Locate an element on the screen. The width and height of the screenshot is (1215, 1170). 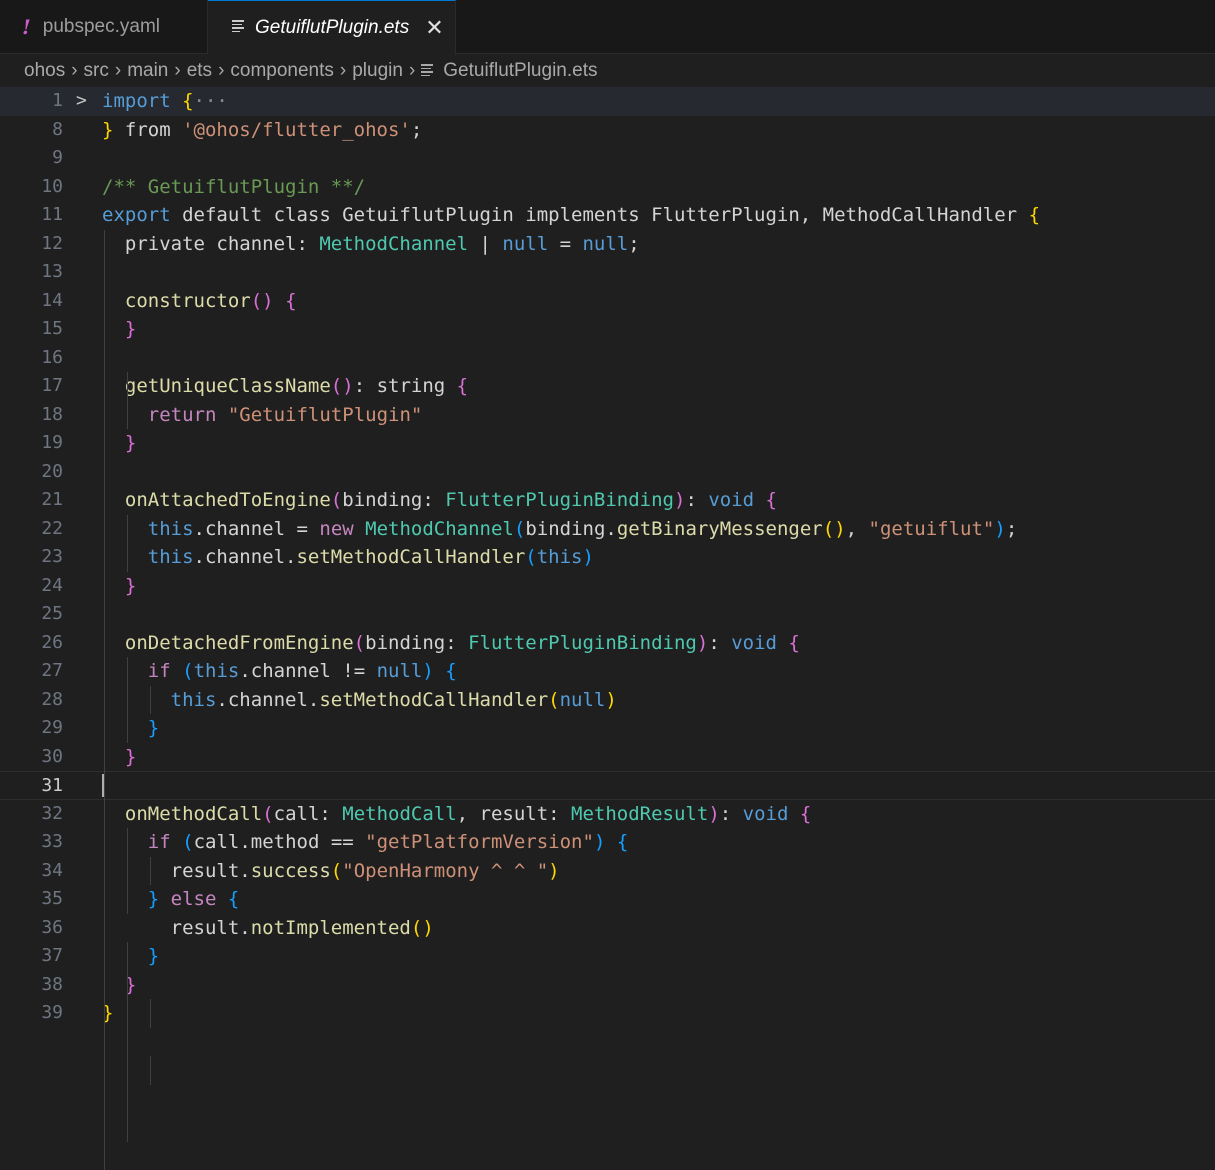
code-line: 1>import {··· is located at coordinates (607, 101).